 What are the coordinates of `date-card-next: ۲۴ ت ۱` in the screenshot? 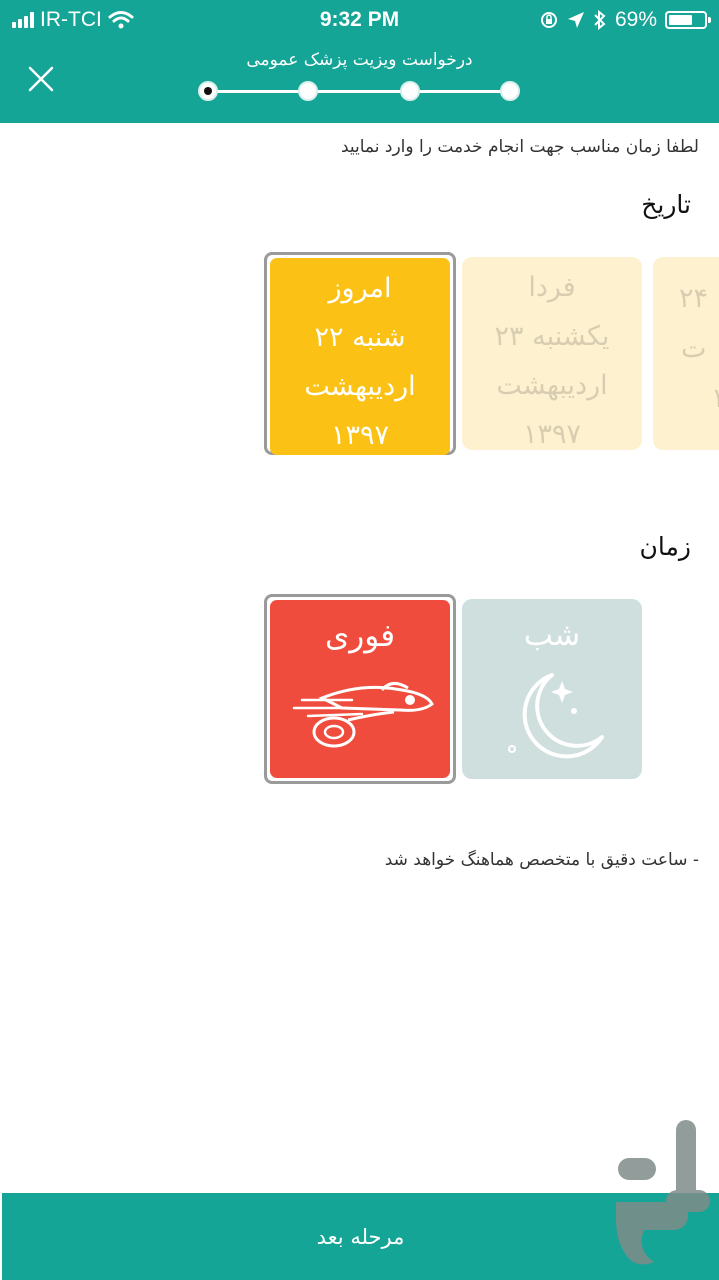 It's located at (686, 353).